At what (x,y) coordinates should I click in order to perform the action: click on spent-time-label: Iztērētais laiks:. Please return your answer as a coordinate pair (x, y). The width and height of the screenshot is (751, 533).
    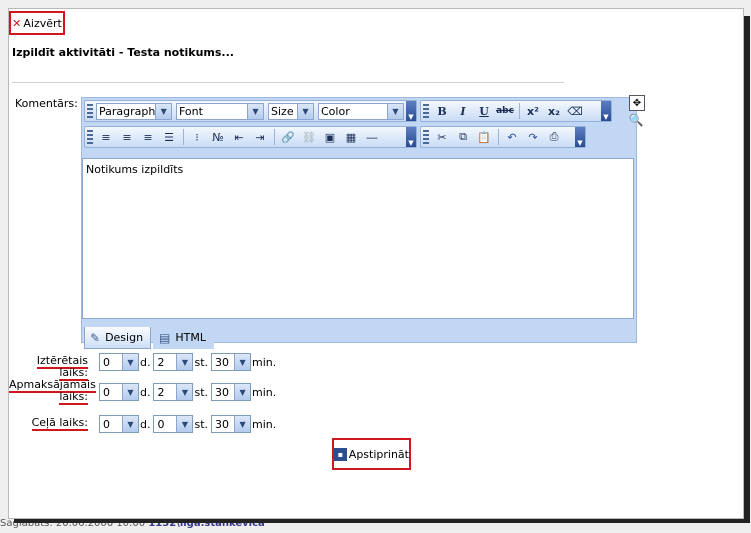
    Looking at the image, I should click on (62, 367).